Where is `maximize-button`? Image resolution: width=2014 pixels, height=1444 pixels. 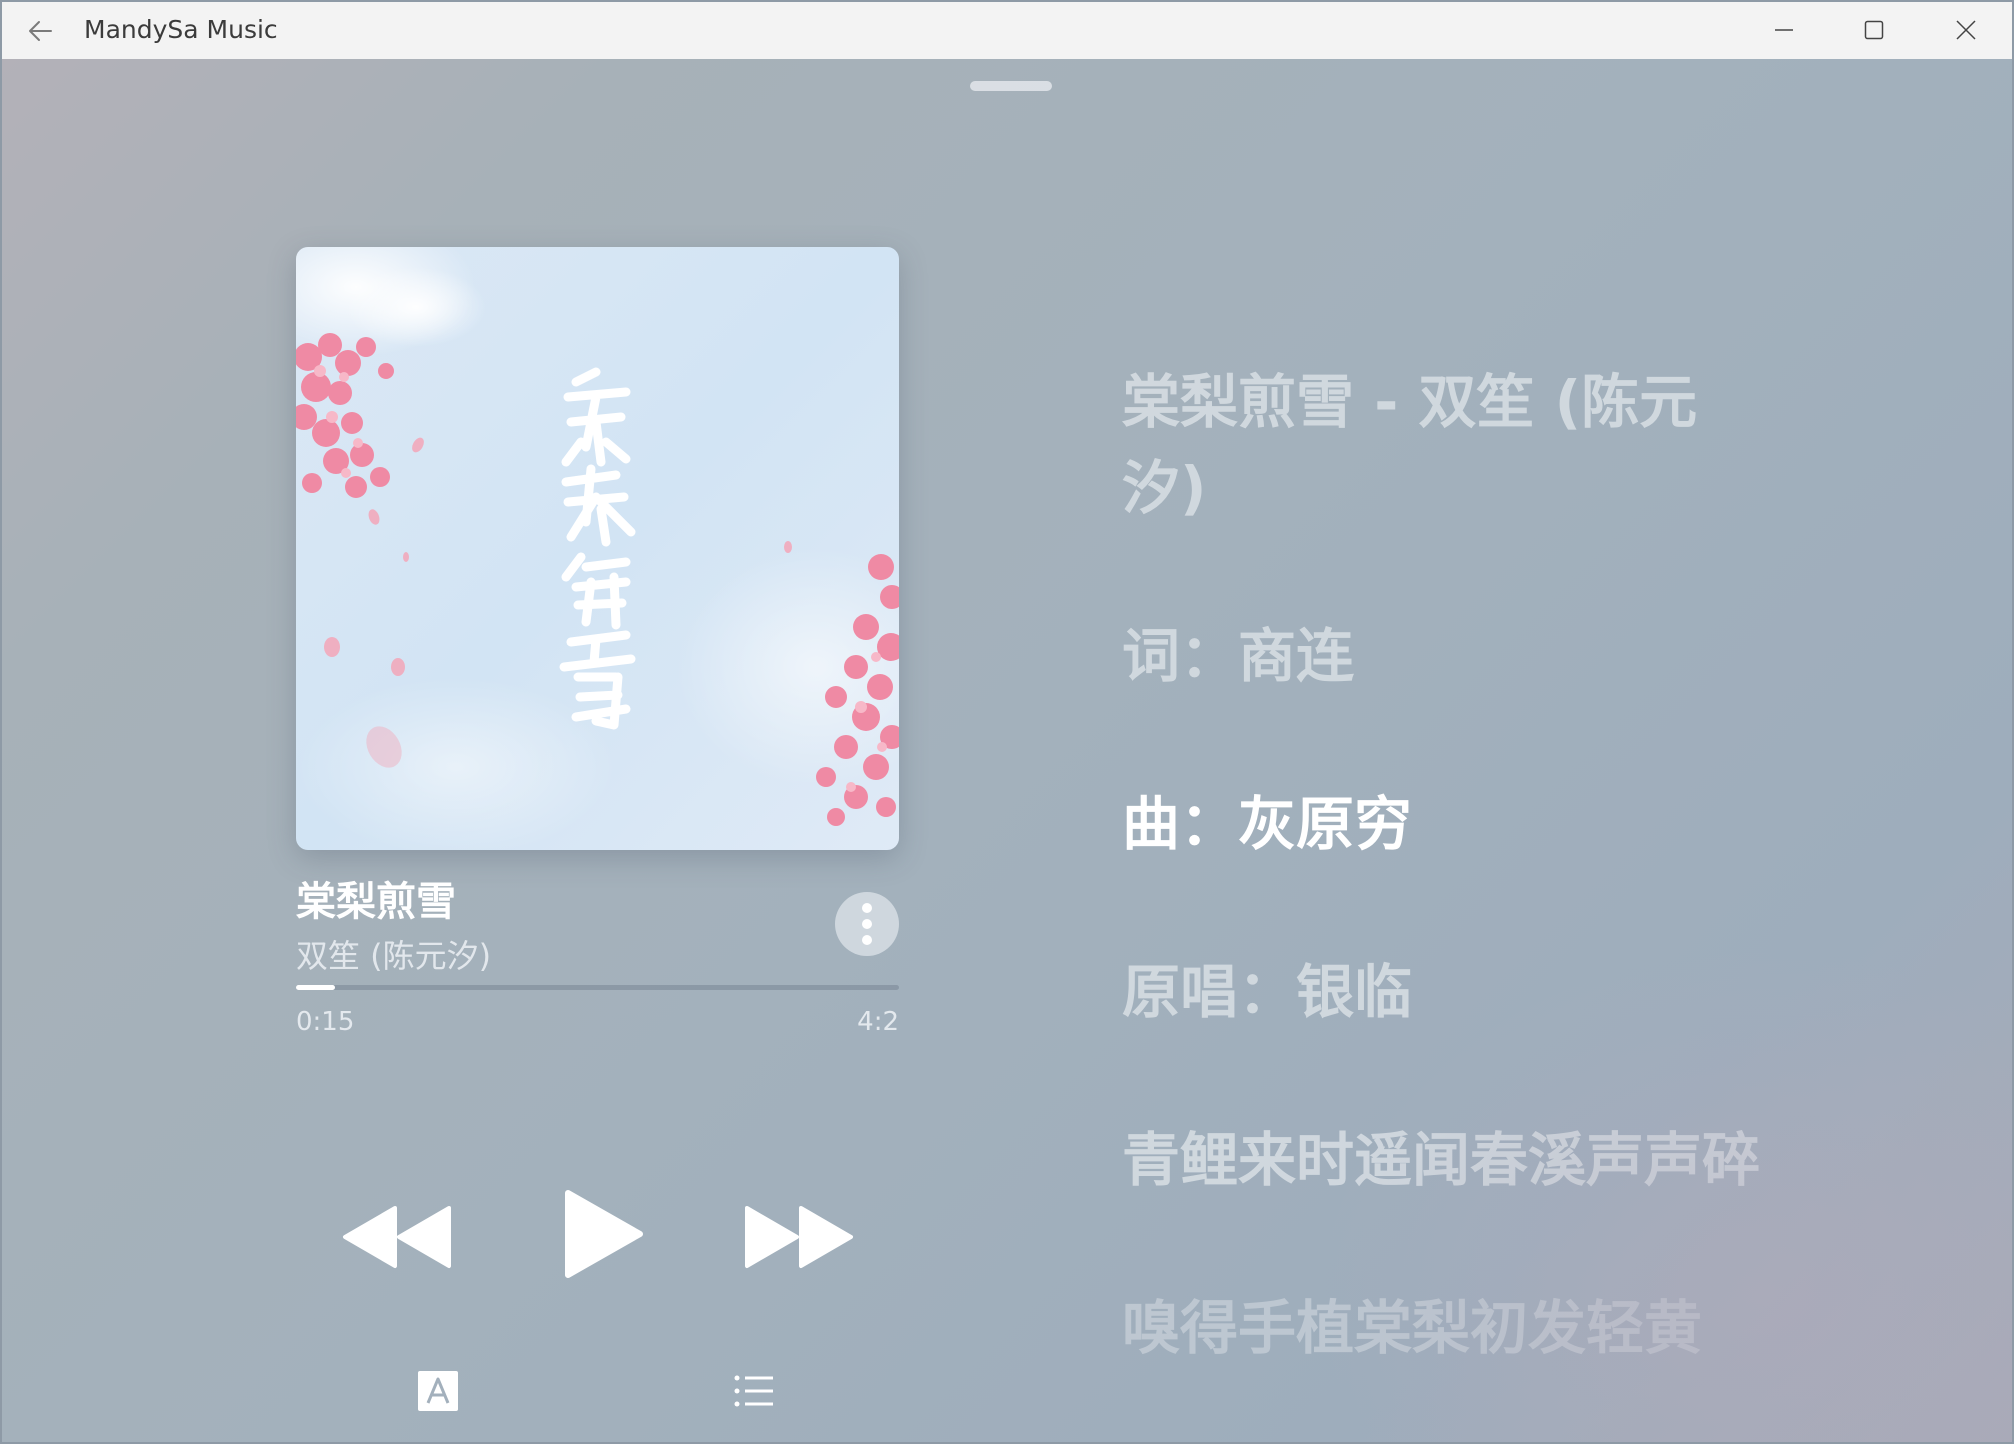 maximize-button is located at coordinates (1874, 30).